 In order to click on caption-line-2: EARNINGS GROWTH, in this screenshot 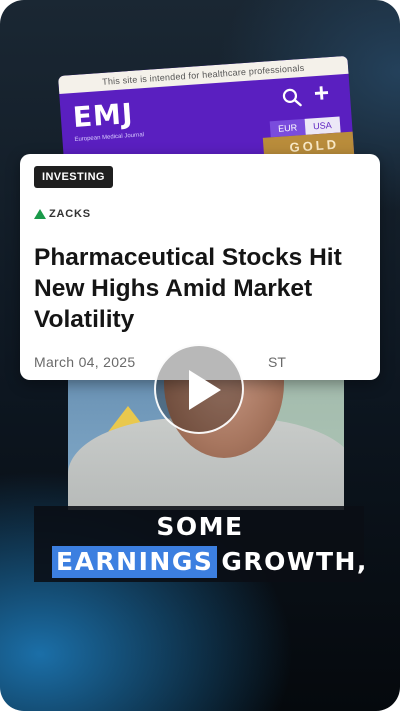, I will do `click(210, 562)`.